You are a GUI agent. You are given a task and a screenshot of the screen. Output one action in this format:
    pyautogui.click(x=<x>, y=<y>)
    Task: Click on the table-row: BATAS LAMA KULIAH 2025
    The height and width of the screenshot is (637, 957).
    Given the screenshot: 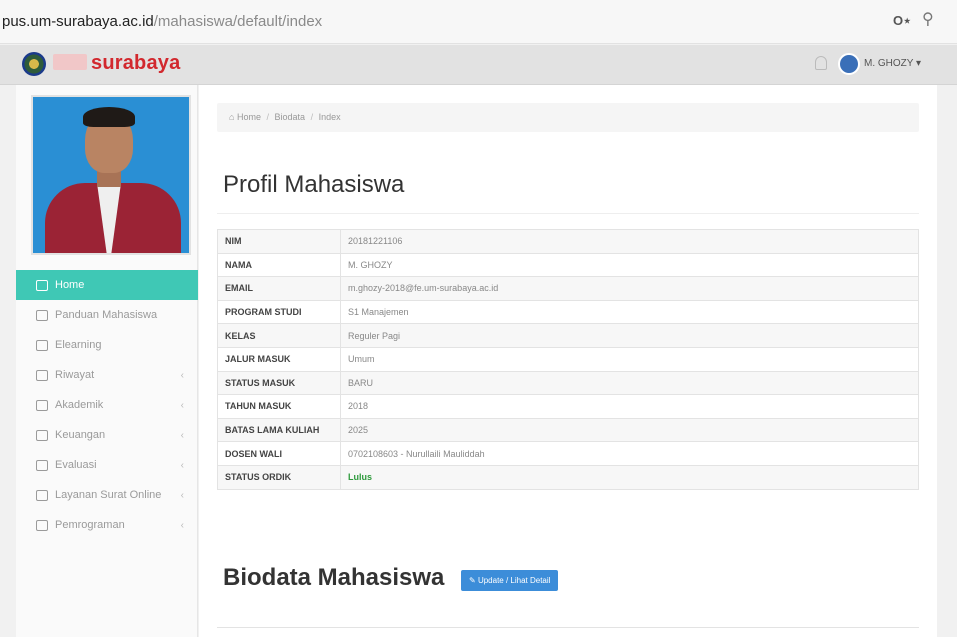 What is the action you would take?
    pyautogui.click(x=568, y=430)
    